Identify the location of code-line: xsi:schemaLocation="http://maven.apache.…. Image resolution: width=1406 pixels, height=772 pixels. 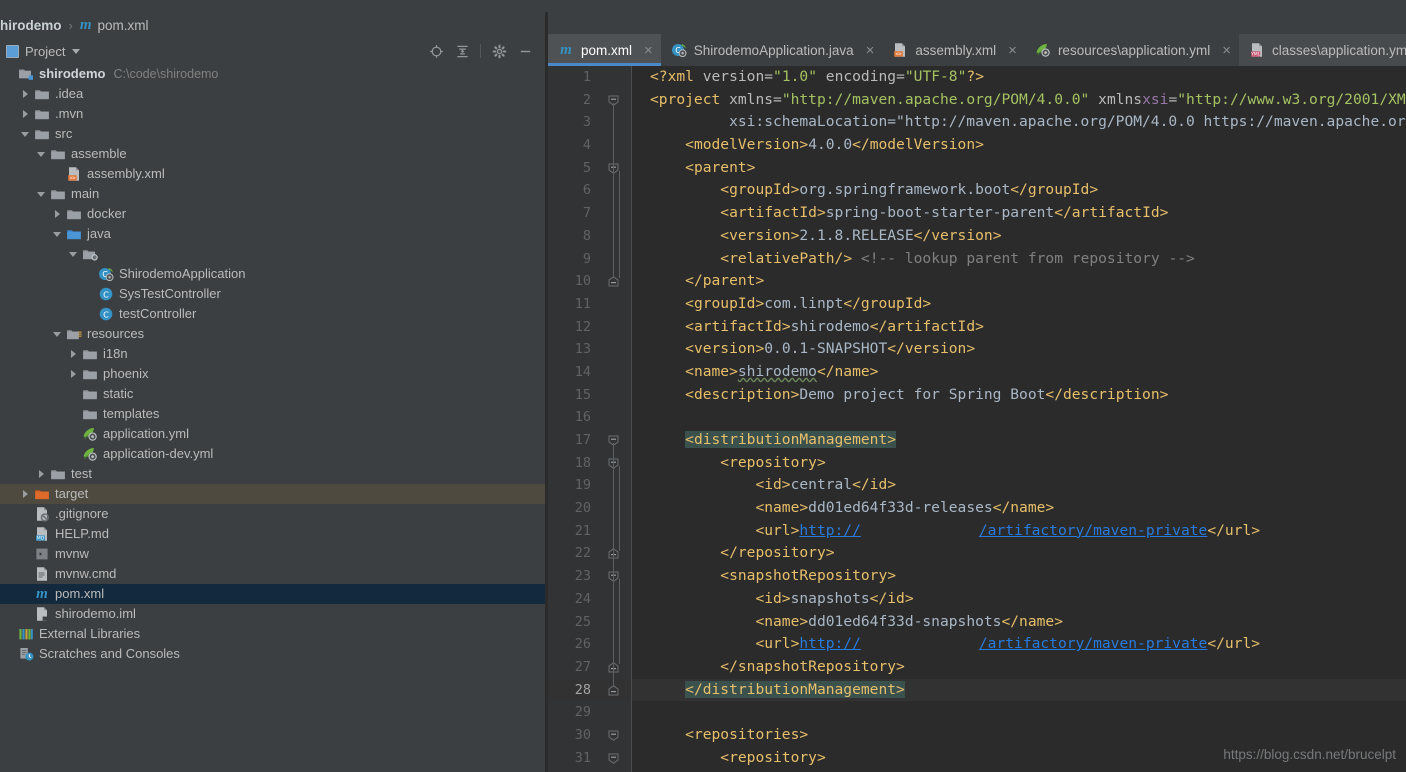
(1019, 122).